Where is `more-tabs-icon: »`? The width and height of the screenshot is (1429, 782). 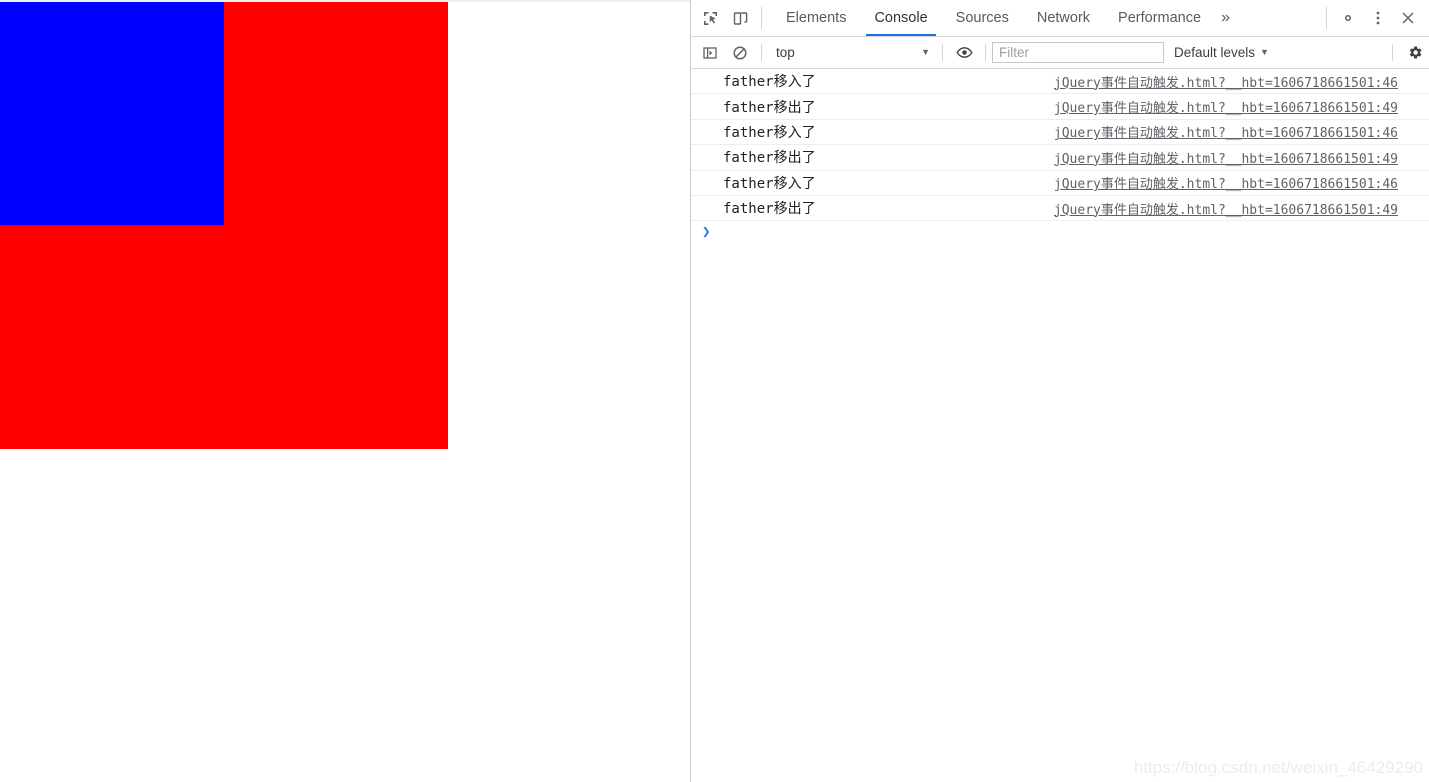 more-tabs-icon: » is located at coordinates (1227, 18).